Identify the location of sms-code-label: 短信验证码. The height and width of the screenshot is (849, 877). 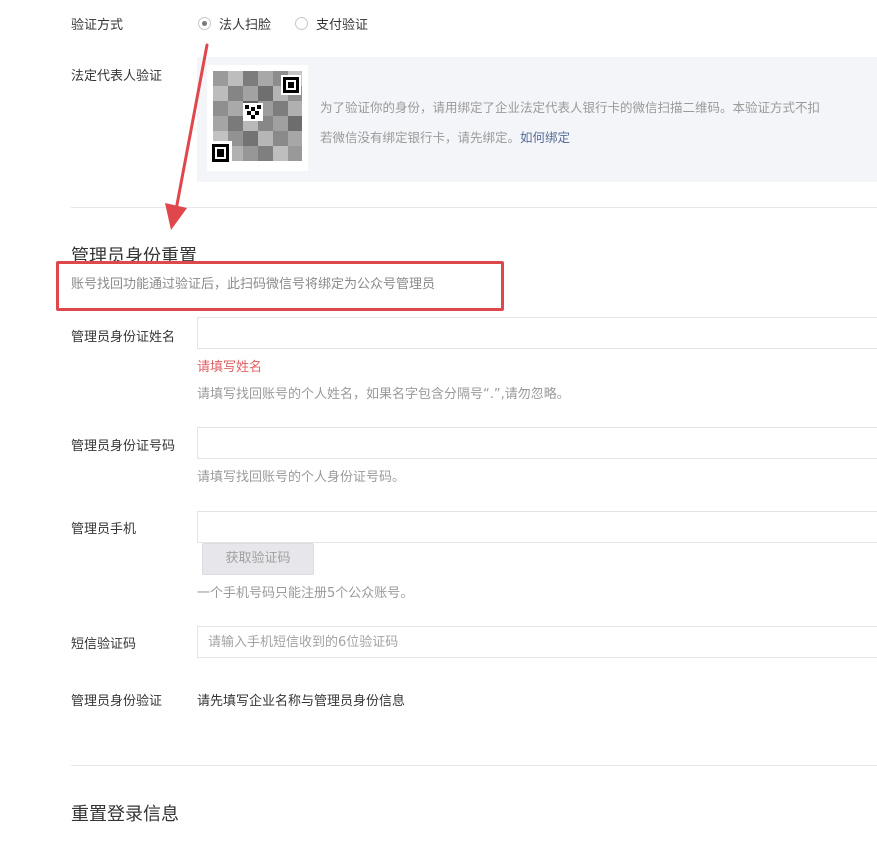
(104, 644).